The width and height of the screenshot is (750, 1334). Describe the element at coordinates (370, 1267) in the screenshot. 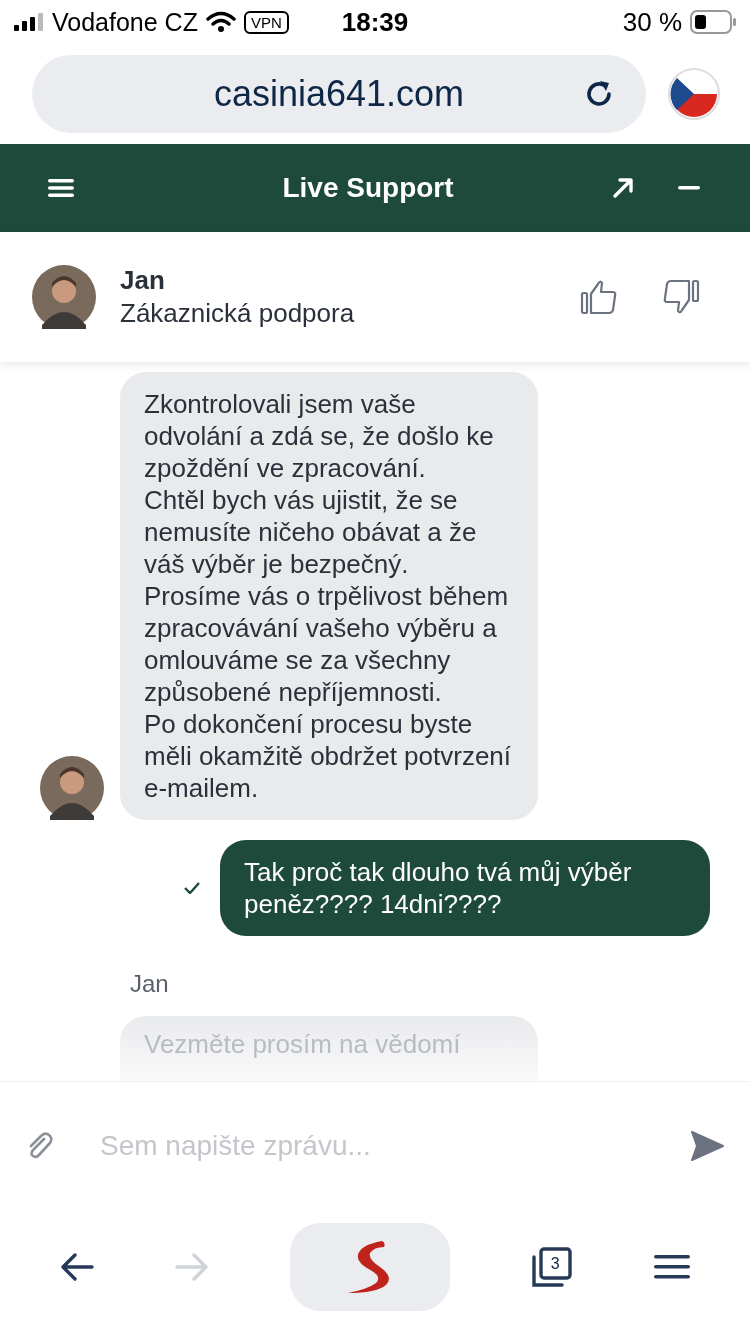

I see `home-button` at that location.